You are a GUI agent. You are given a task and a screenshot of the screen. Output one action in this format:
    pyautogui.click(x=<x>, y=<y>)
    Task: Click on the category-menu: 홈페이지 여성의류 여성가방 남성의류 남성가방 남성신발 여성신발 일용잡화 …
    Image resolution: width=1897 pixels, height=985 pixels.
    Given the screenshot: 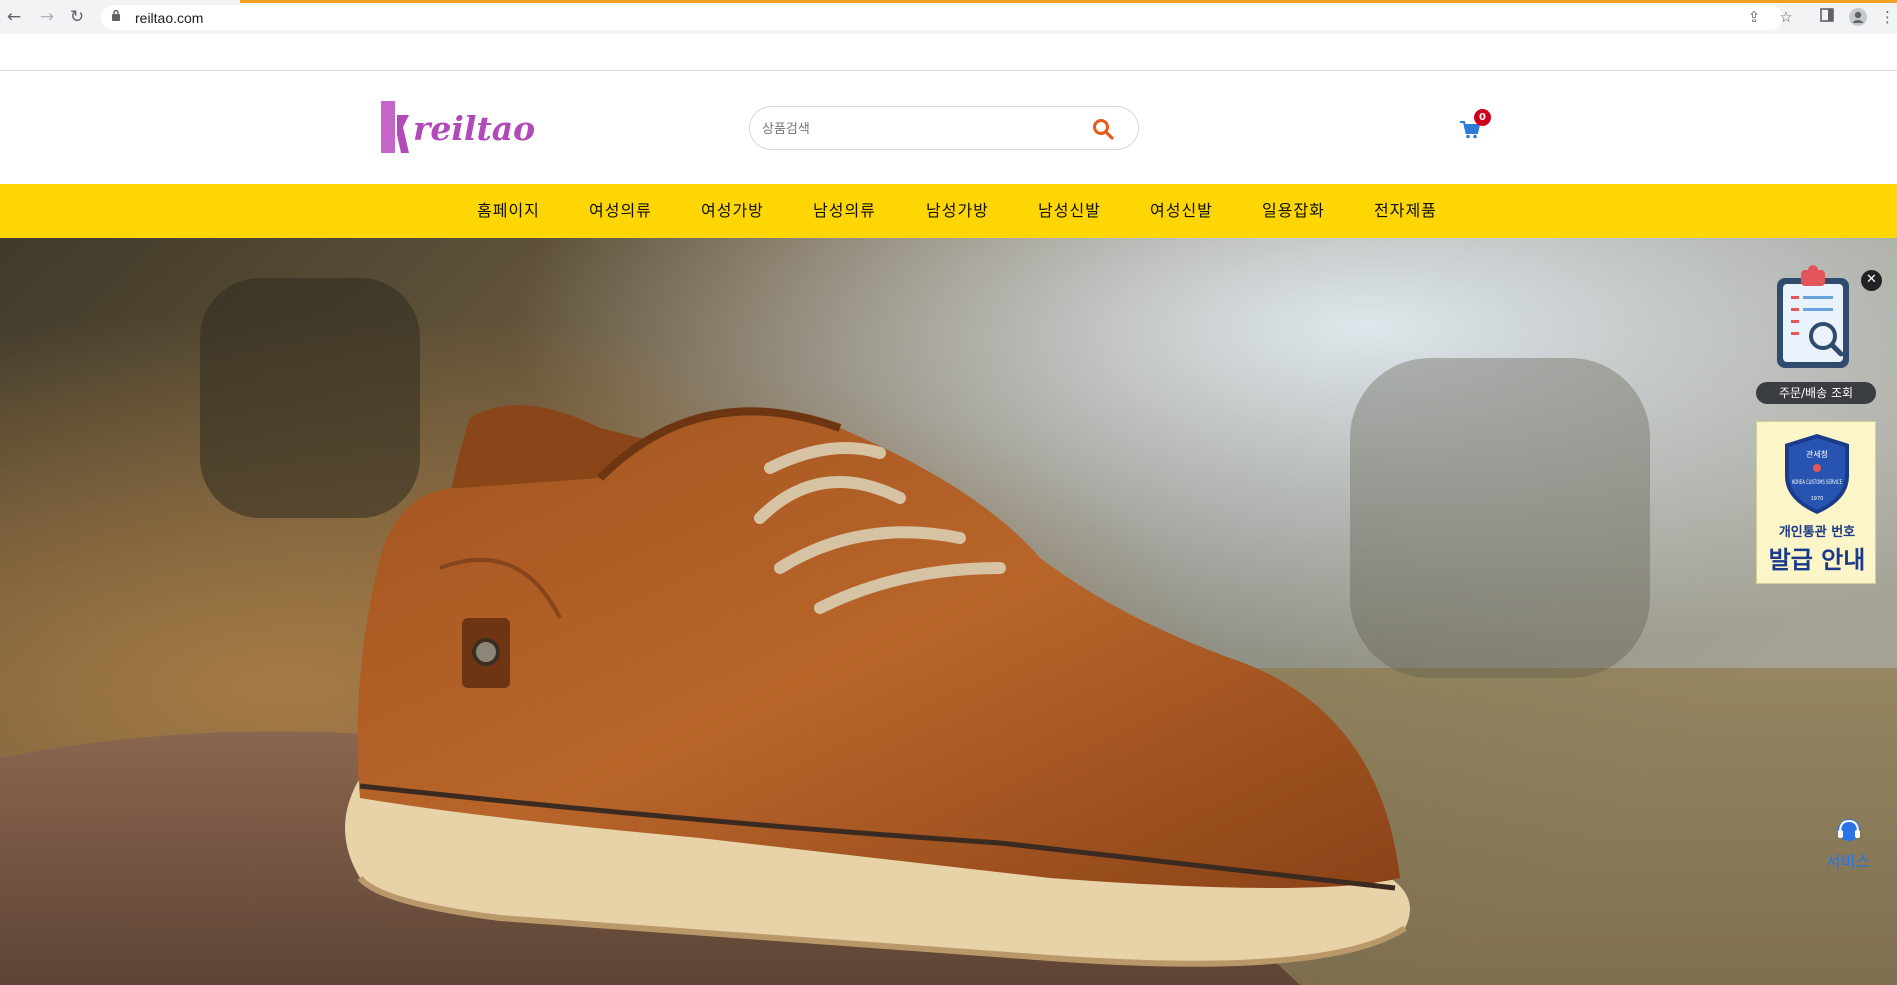 What is the action you would take?
    pyautogui.click(x=948, y=211)
    